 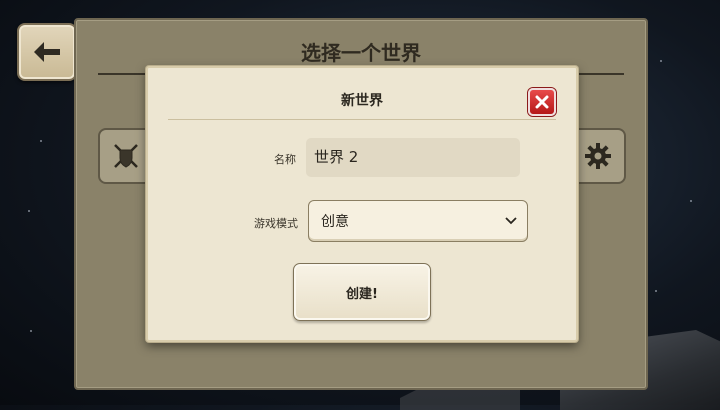 I want to click on dialog-title: 新世界, so click(x=362, y=101).